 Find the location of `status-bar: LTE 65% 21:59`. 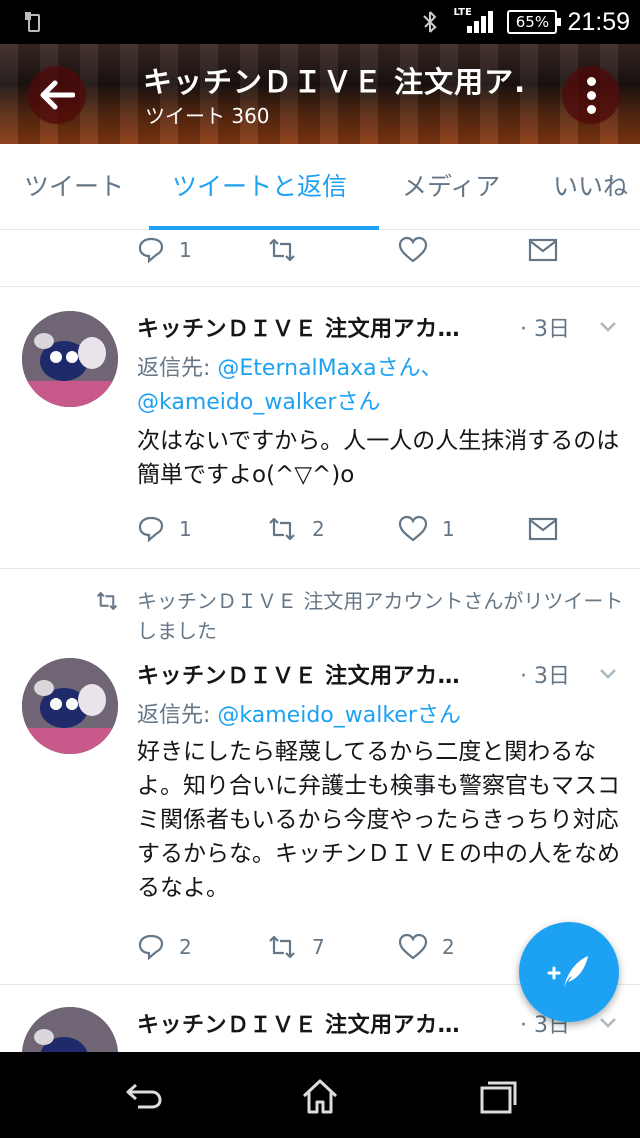

status-bar: LTE 65% 21:59 is located at coordinates (320, 22).